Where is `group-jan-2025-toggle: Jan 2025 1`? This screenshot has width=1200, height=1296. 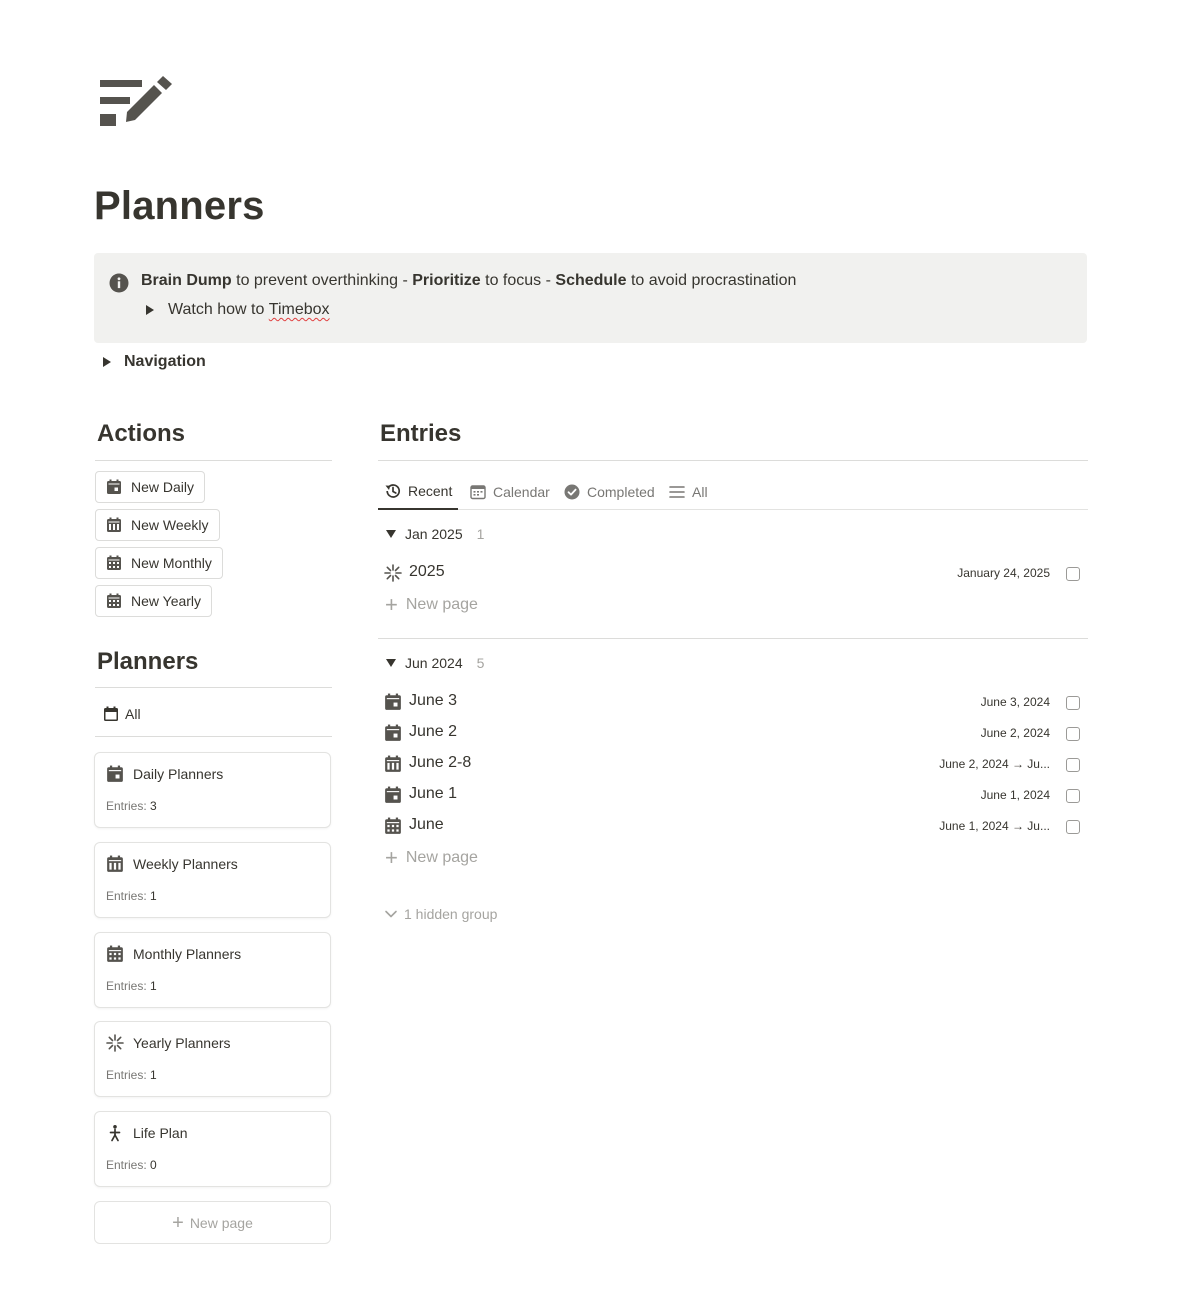
group-jan-2025-toggle: Jan 2025 1 is located at coordinates (435, 534).